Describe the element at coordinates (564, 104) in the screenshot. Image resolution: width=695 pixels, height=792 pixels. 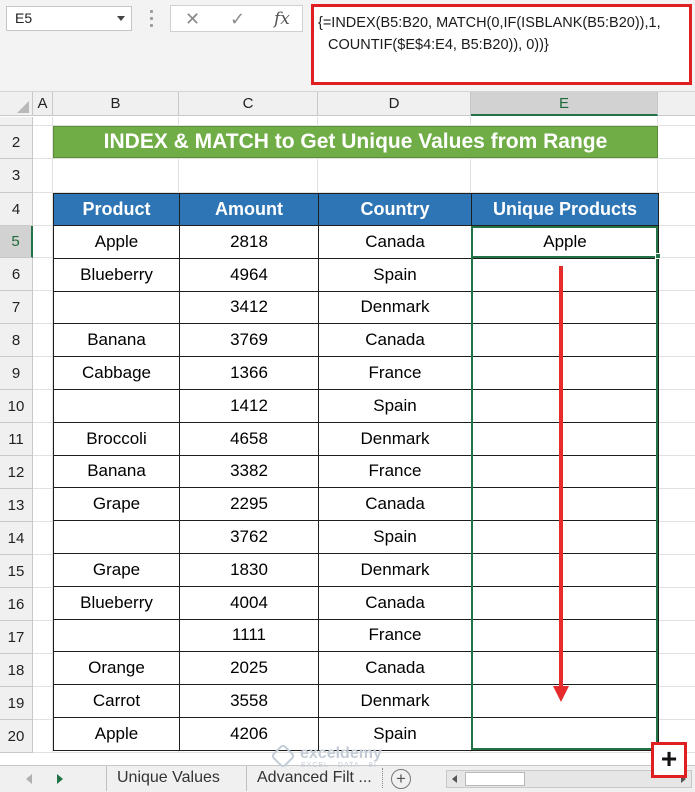
I see `column-header-e: E` at that location.